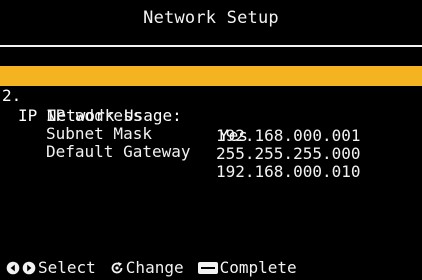  What do you see at coordinates (207, 268) in the screenshot?
I see `menu-button-icon` at bounding box center [207, 268].